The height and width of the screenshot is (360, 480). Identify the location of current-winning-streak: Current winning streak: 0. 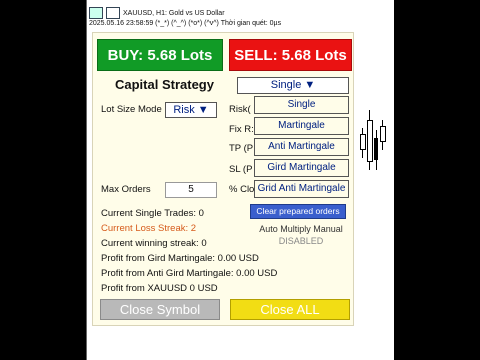
(154, 243).